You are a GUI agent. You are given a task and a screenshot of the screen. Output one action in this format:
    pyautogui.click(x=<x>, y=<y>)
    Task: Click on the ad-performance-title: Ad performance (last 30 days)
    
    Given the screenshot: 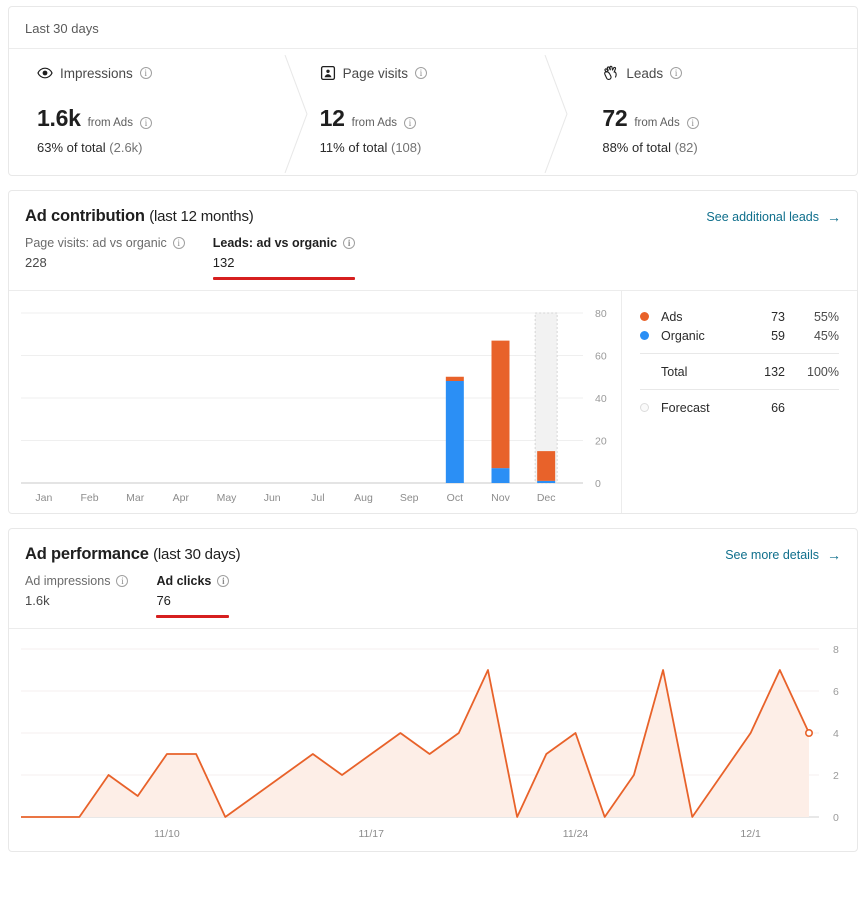 What is the action you would take?
    pyautogui.click(x=133, y=554)
    